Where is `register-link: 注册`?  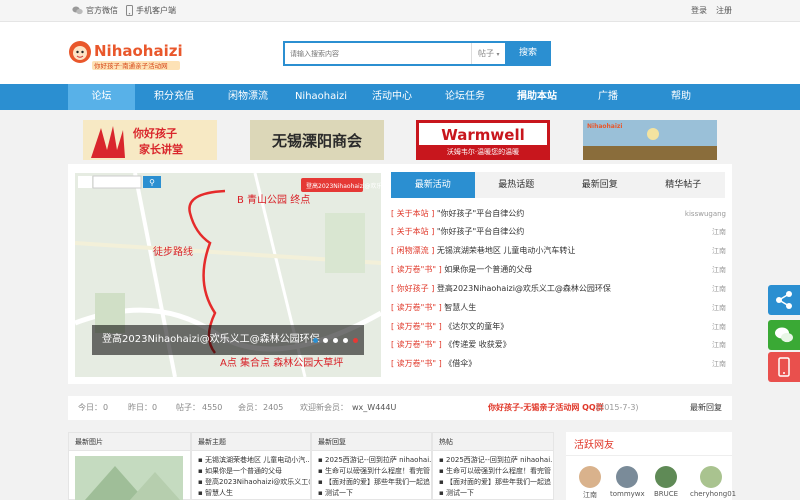
register-link: 注册 is located at coordinates (724, 10).